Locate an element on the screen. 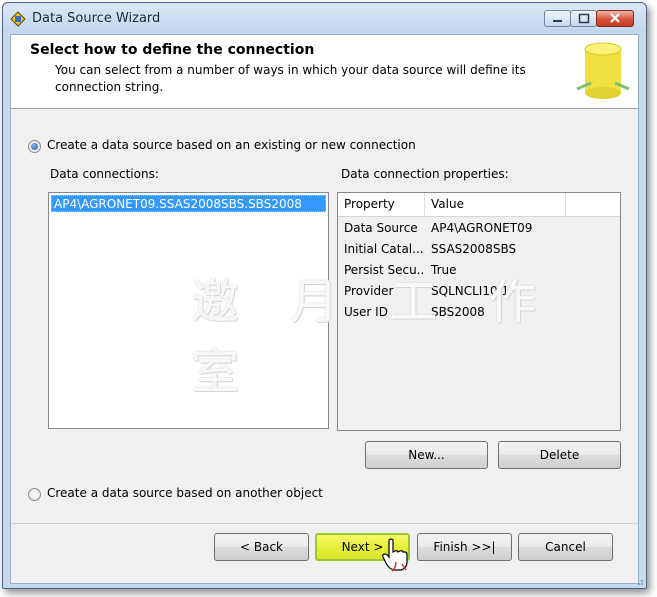 This screenshot has height=597, width=657. table-row: Data Source AP4\AGRONET09 is located at coordinates (479, 228).